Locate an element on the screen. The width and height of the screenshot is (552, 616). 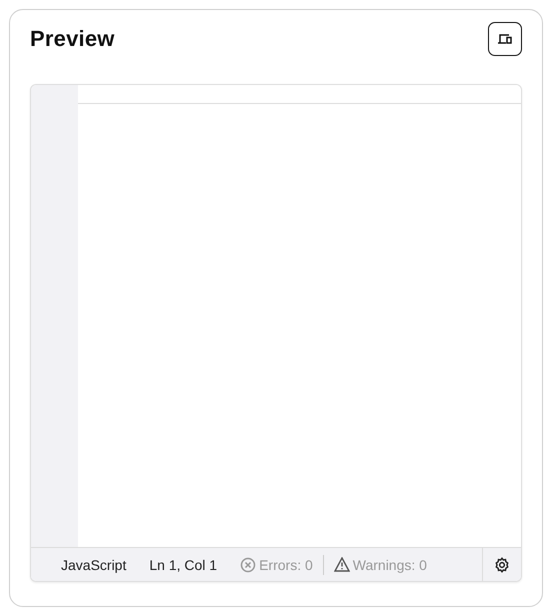
warning-icon is located at coordinates (342, 564).